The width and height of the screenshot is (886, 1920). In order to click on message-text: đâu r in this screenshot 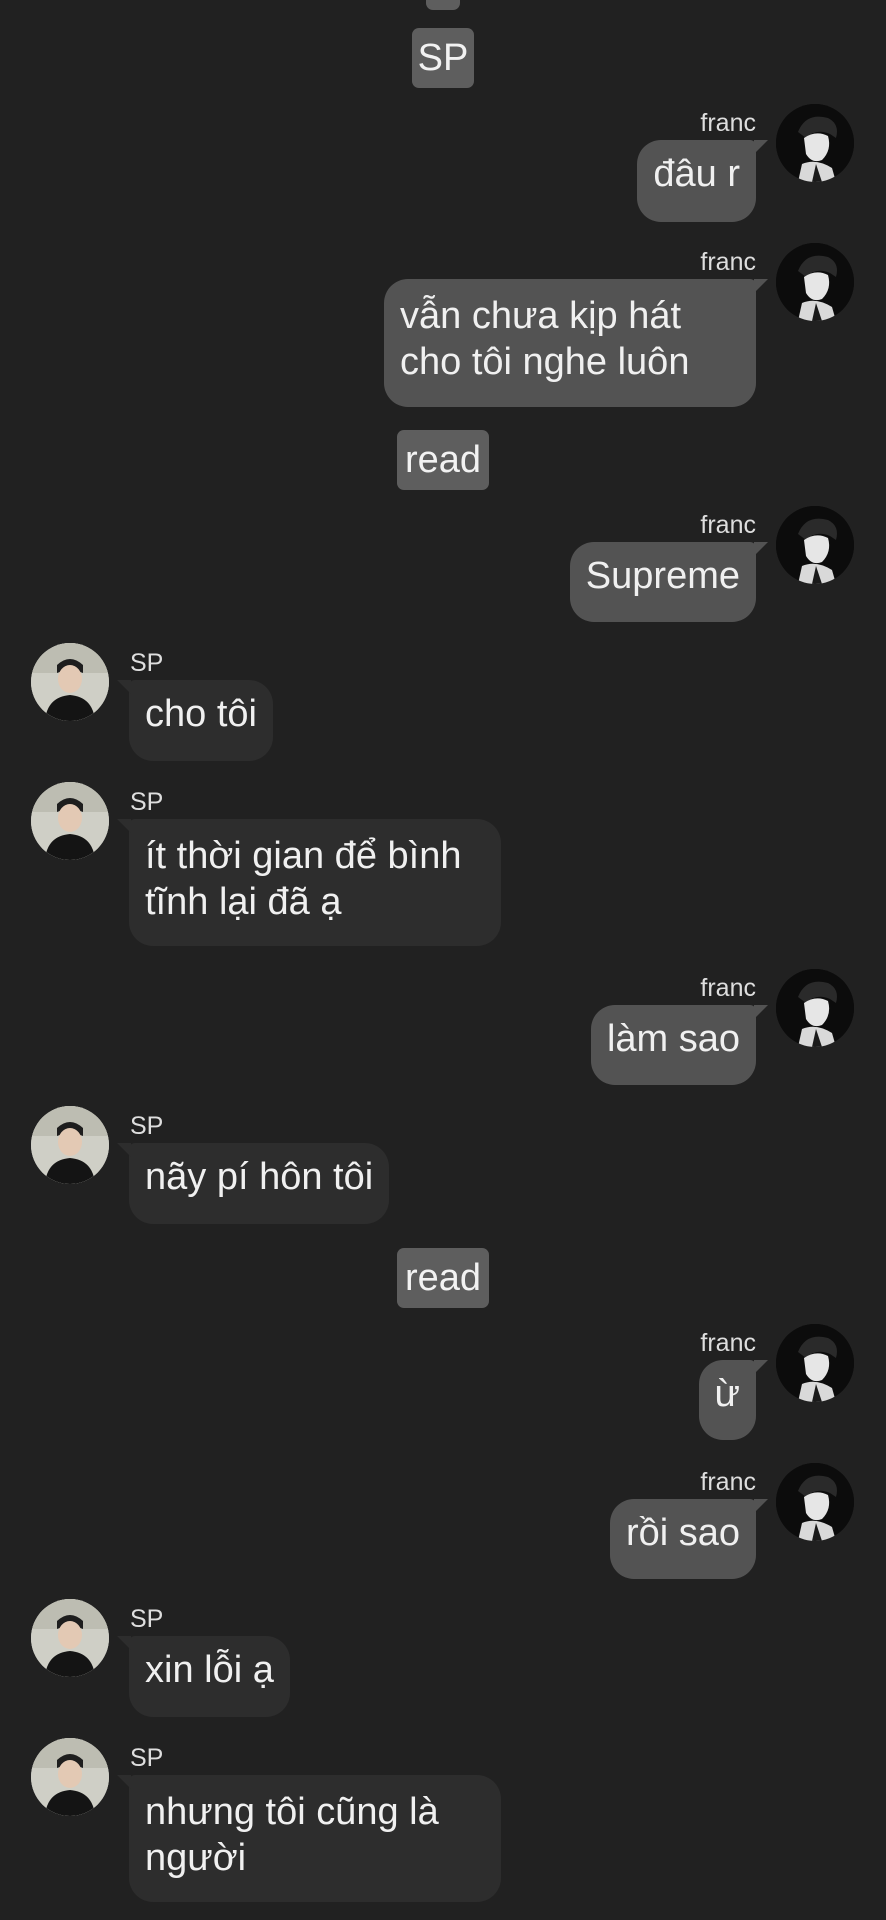, I will do `click(696, 174)`.